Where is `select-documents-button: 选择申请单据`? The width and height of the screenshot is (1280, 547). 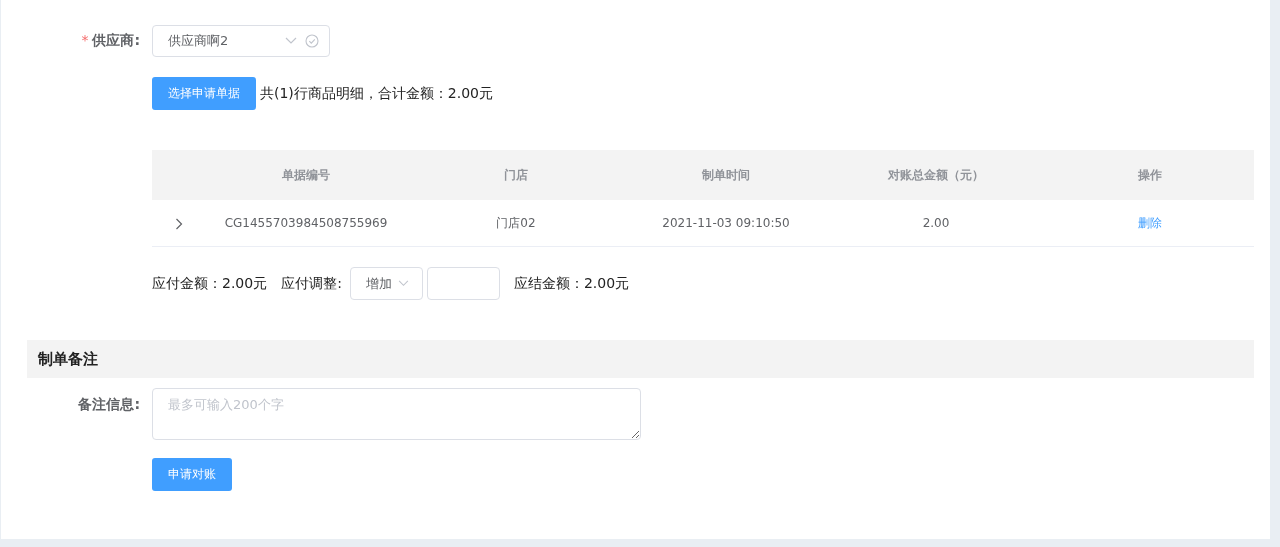 select-documents-button: 选择申请单据 is located at coordinates (204, 93).